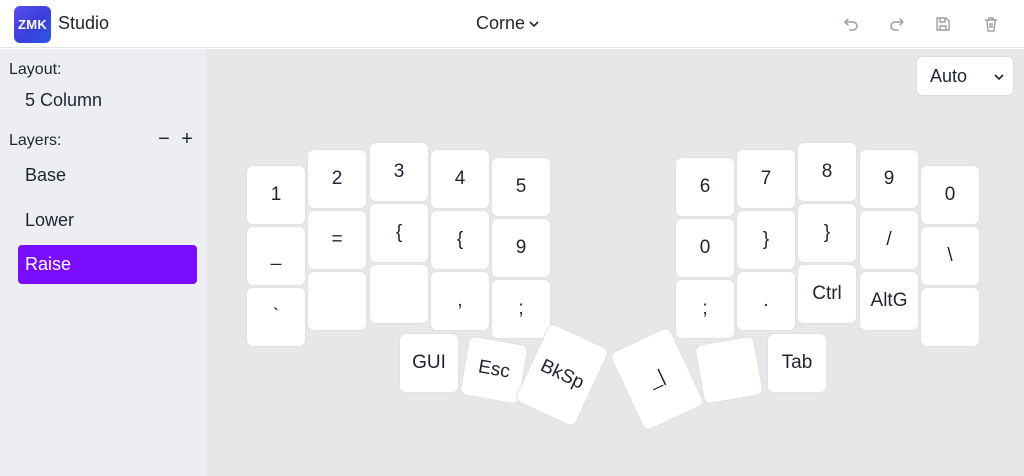 This screenshot has width=1024, height=476. I want to click on redo-button, so click(897, 24).